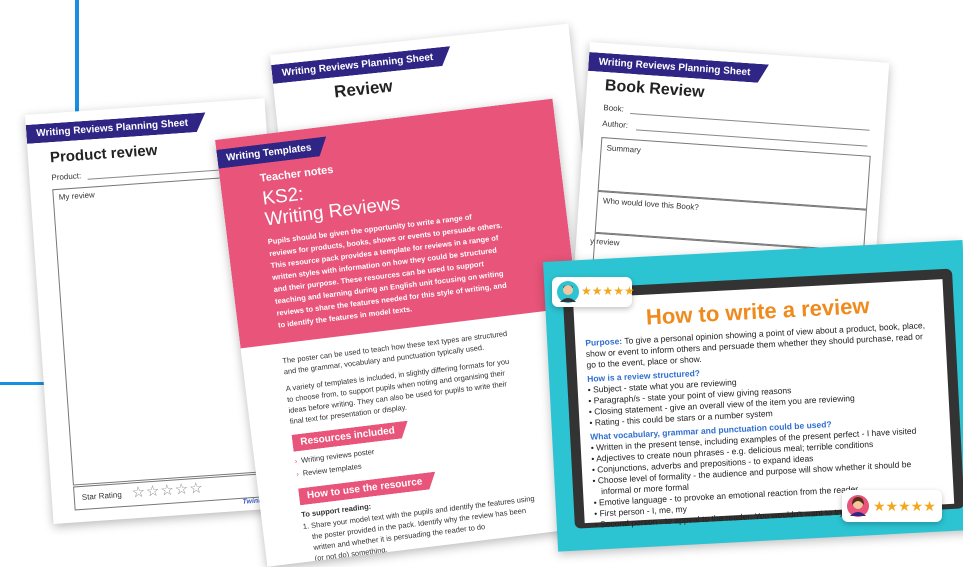 Image resolution: width=963 pixels, height=567 pixels. What do you see at coordinates (615, 124) in the screenshot?
I see `author-field-label: Author:` at bounding box center [615, 124].